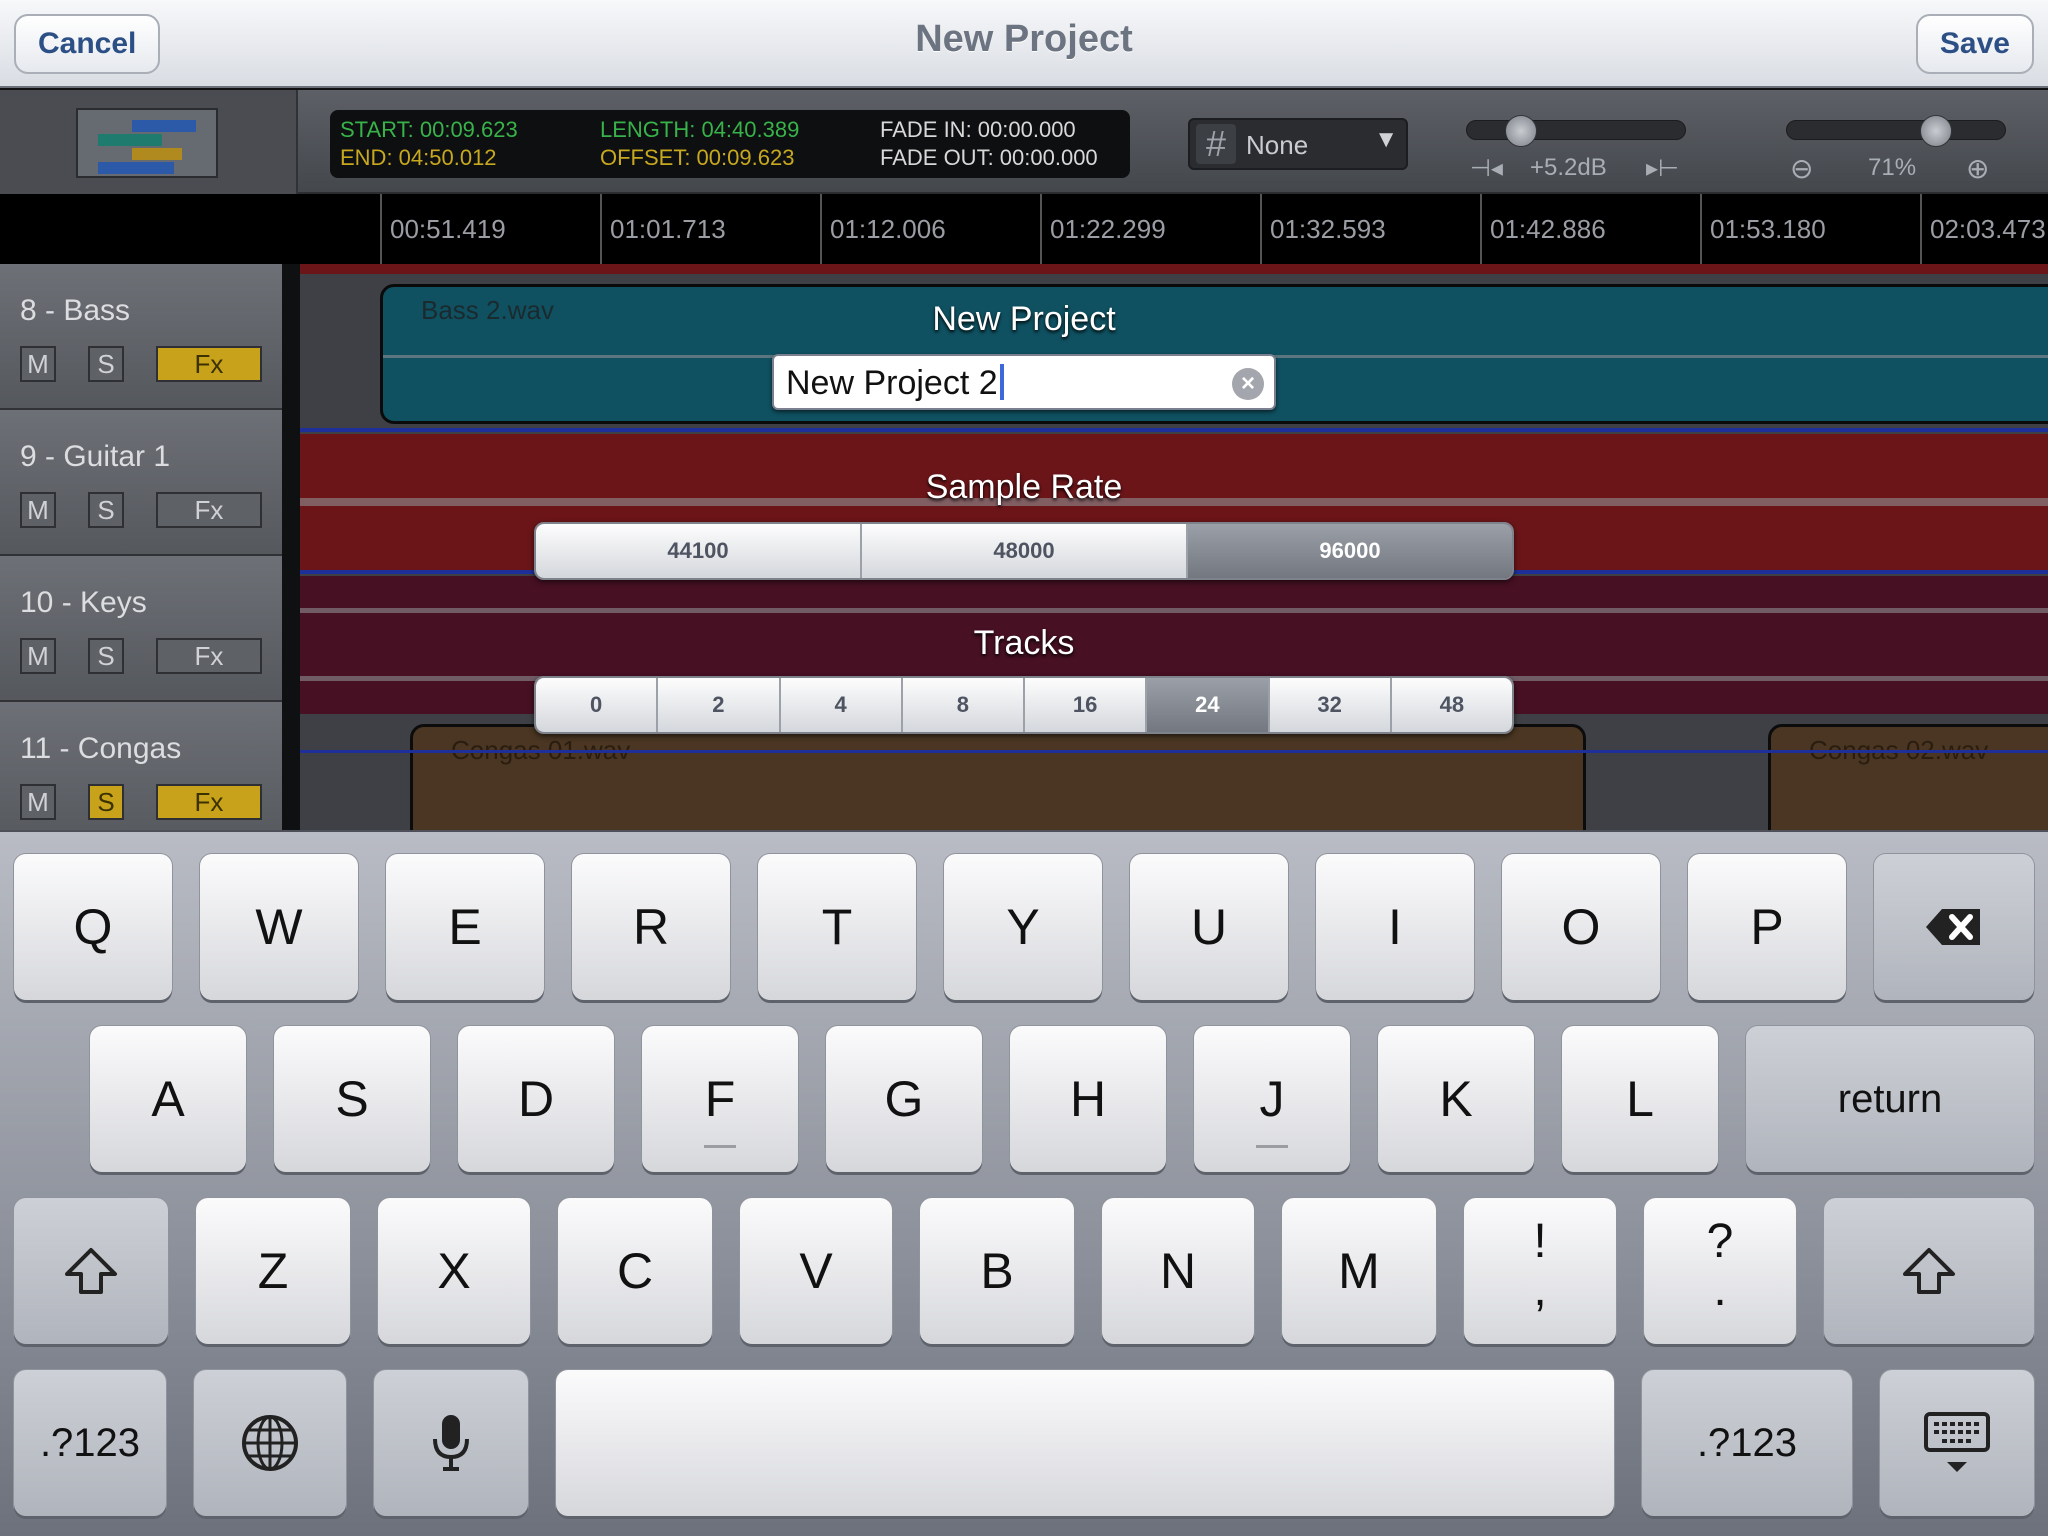 Image resolution: width=2048 pixels, height=1536 pixels. What do you see at coordinates (147, 143) in the screenshot?
I see `project-overview-thumbnail` at bounding box center [147, 143].